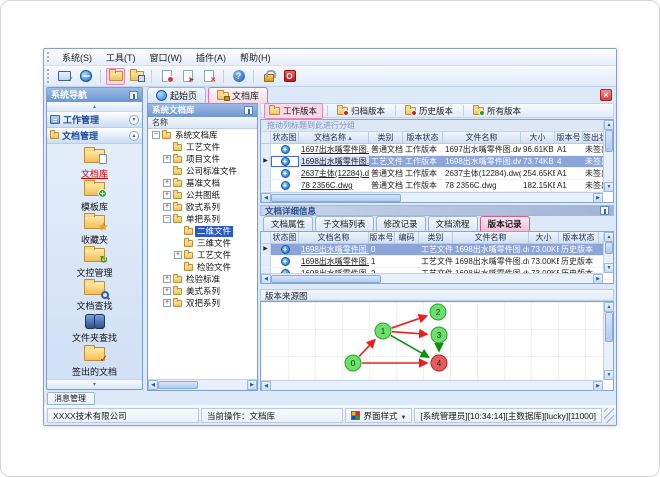 Image resolution: width=660 pixels, height=477 pixels. I want to click on toolbar-button-help: ?, so click(238, 76).